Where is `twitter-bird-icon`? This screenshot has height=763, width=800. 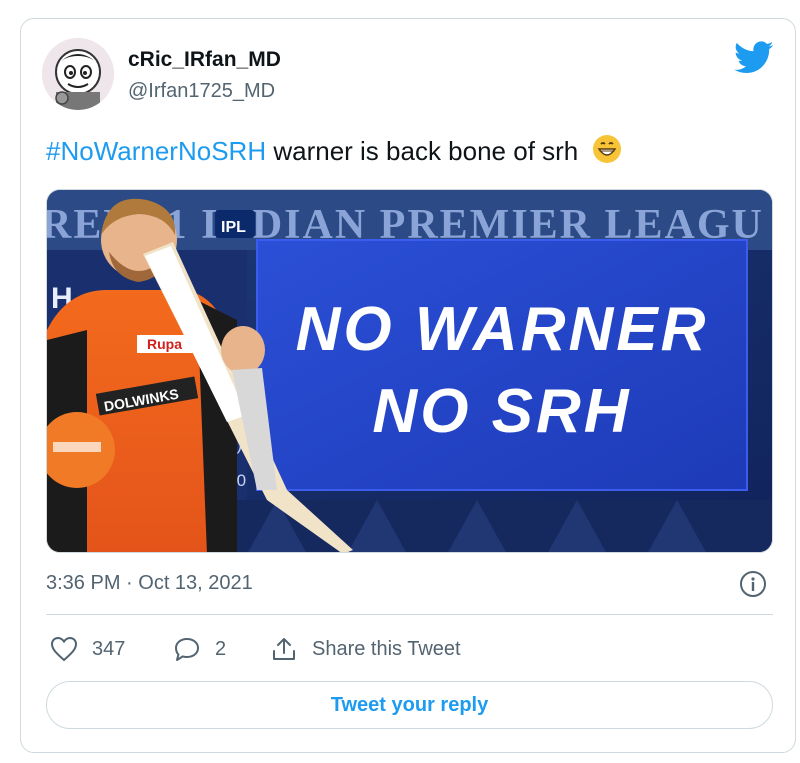
twitter-bird-icon is located at coordinates (754, 58).